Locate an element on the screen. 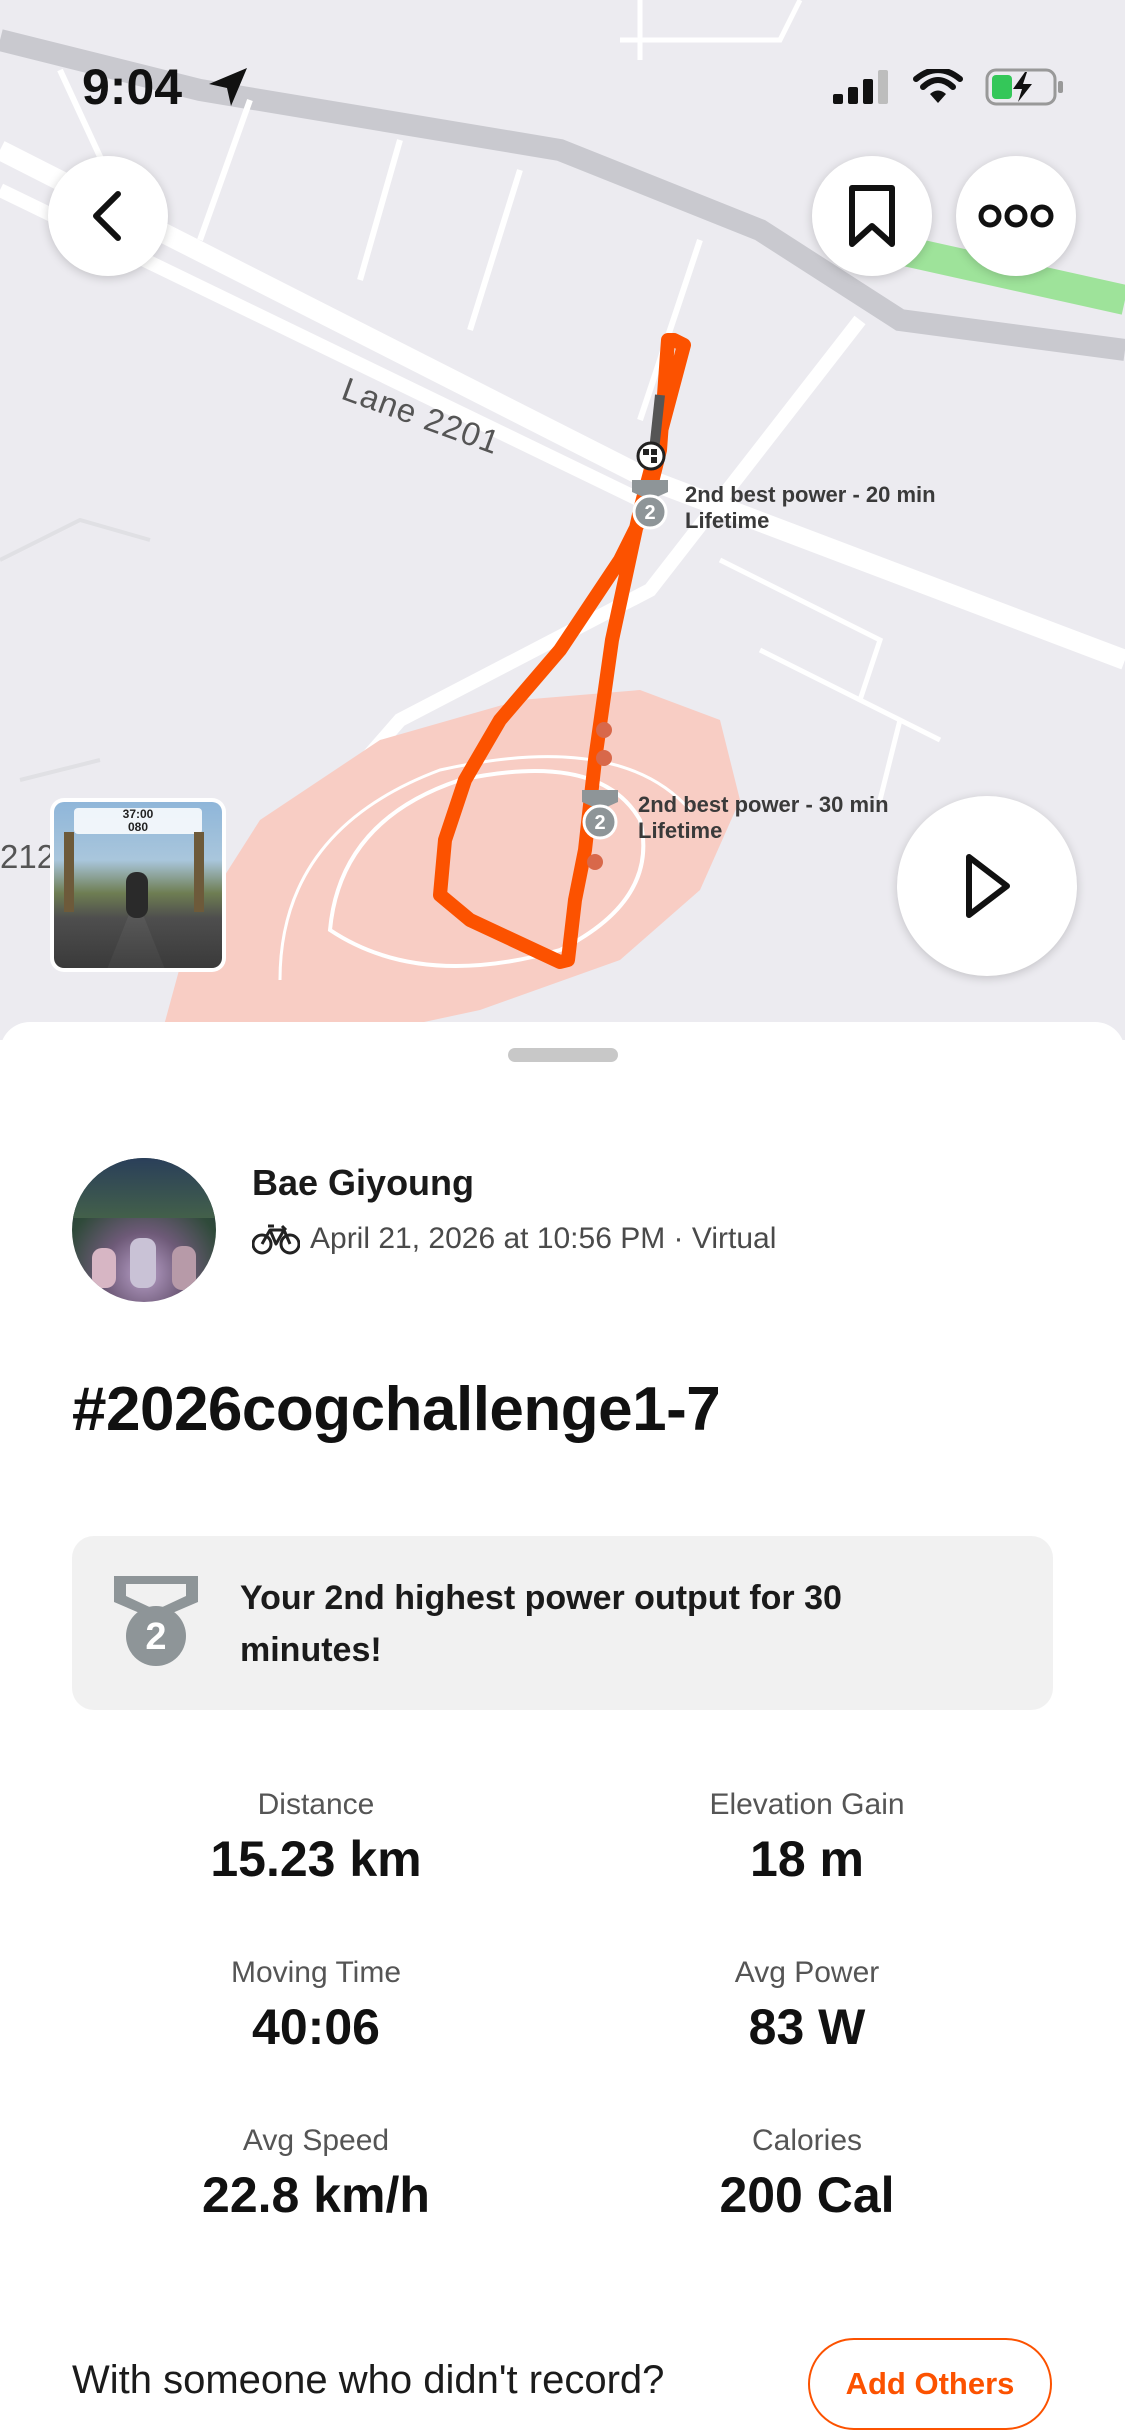 The width and height of the screenshot is (1125, 2436). achievement-label-30min: 2nd best power - 30 min Lifetime is located at coordinates (763, 817).